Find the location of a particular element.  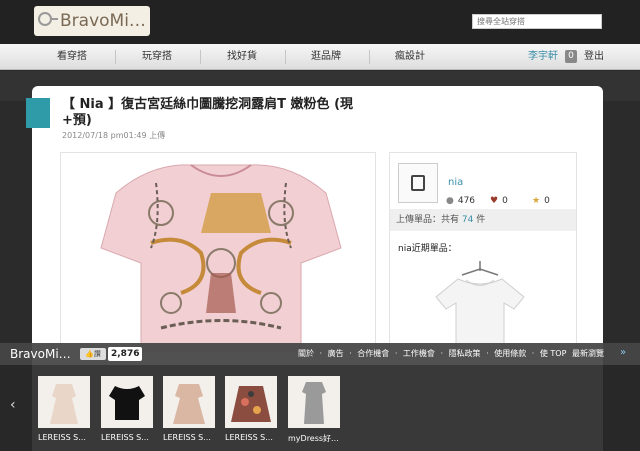

recent-items-label: nia近期單品： is located at coordinates (427, 249).